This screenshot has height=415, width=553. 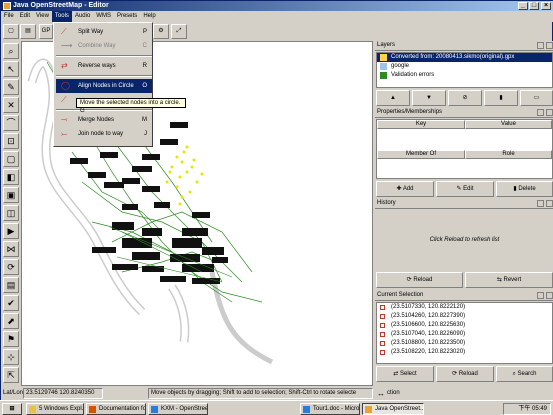 I want to click on history-message: Click Reload to refresh list, so click(x=464, y=240).